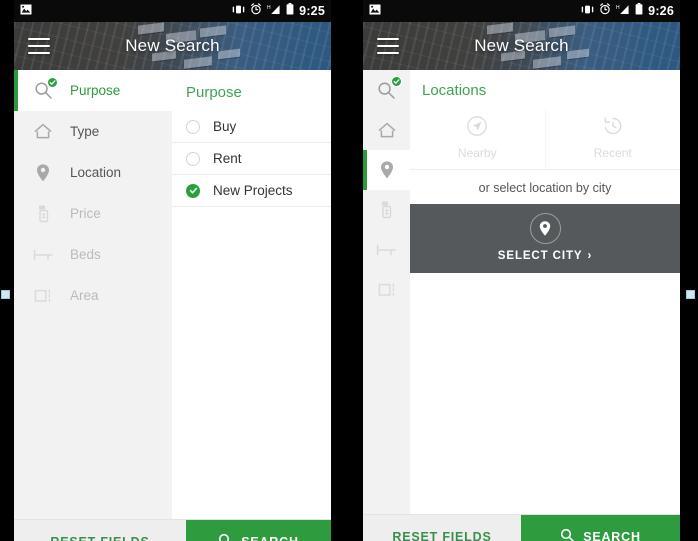 This screenshot has width=698, height=541. I want to click on nearby-label: Nearby, so click(477, 153).